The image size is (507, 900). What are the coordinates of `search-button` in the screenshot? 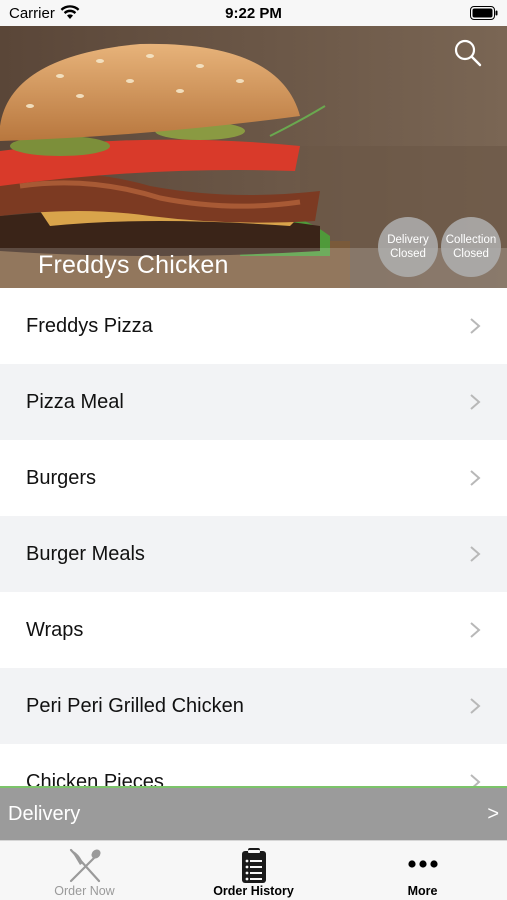 It's located at (468, 53).